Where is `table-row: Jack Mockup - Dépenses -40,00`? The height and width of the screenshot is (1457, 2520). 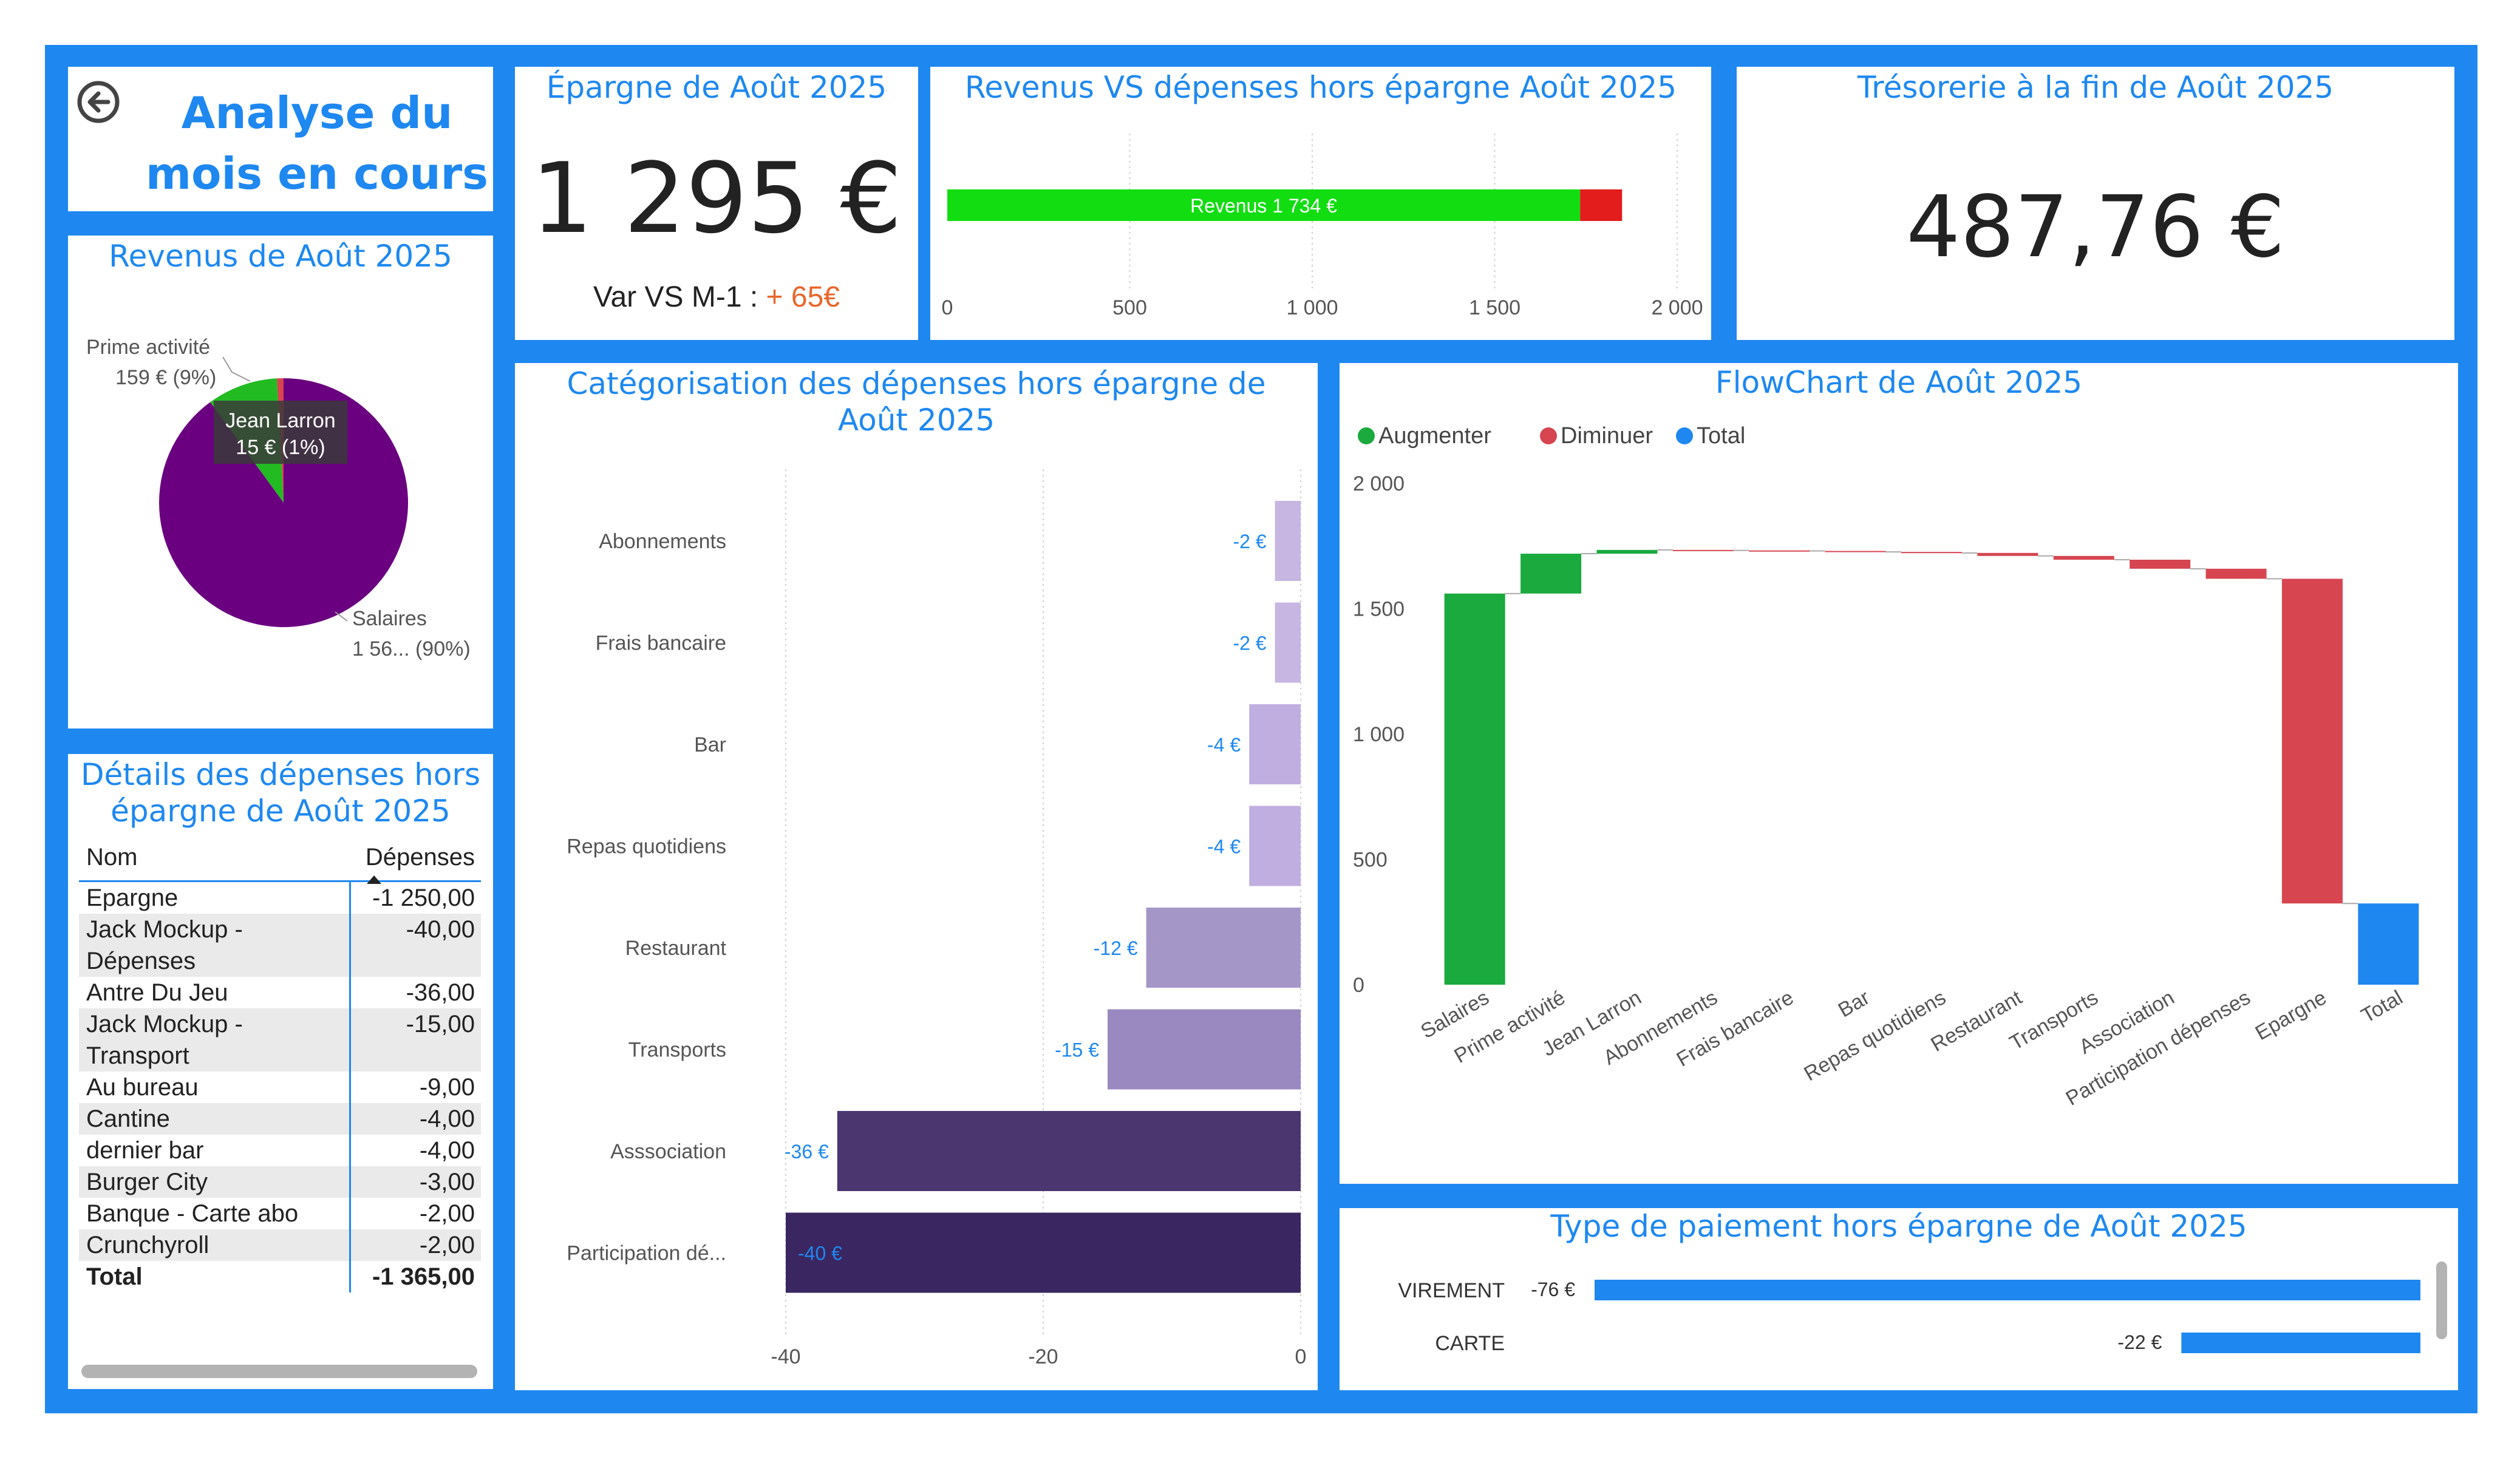 table-row: Jack Mockup - Dépenses -40,00 is located at coordinates (280, 945).